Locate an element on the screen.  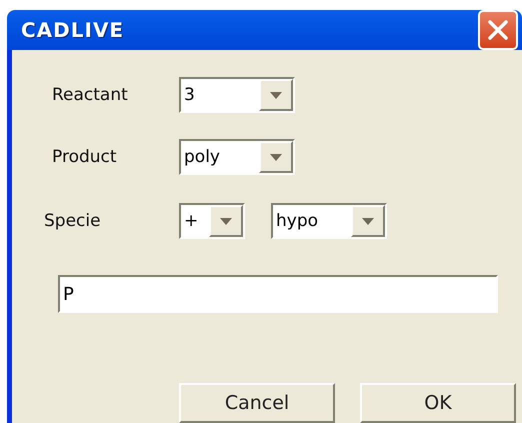
close-icon is located at coordinates (498, 30).